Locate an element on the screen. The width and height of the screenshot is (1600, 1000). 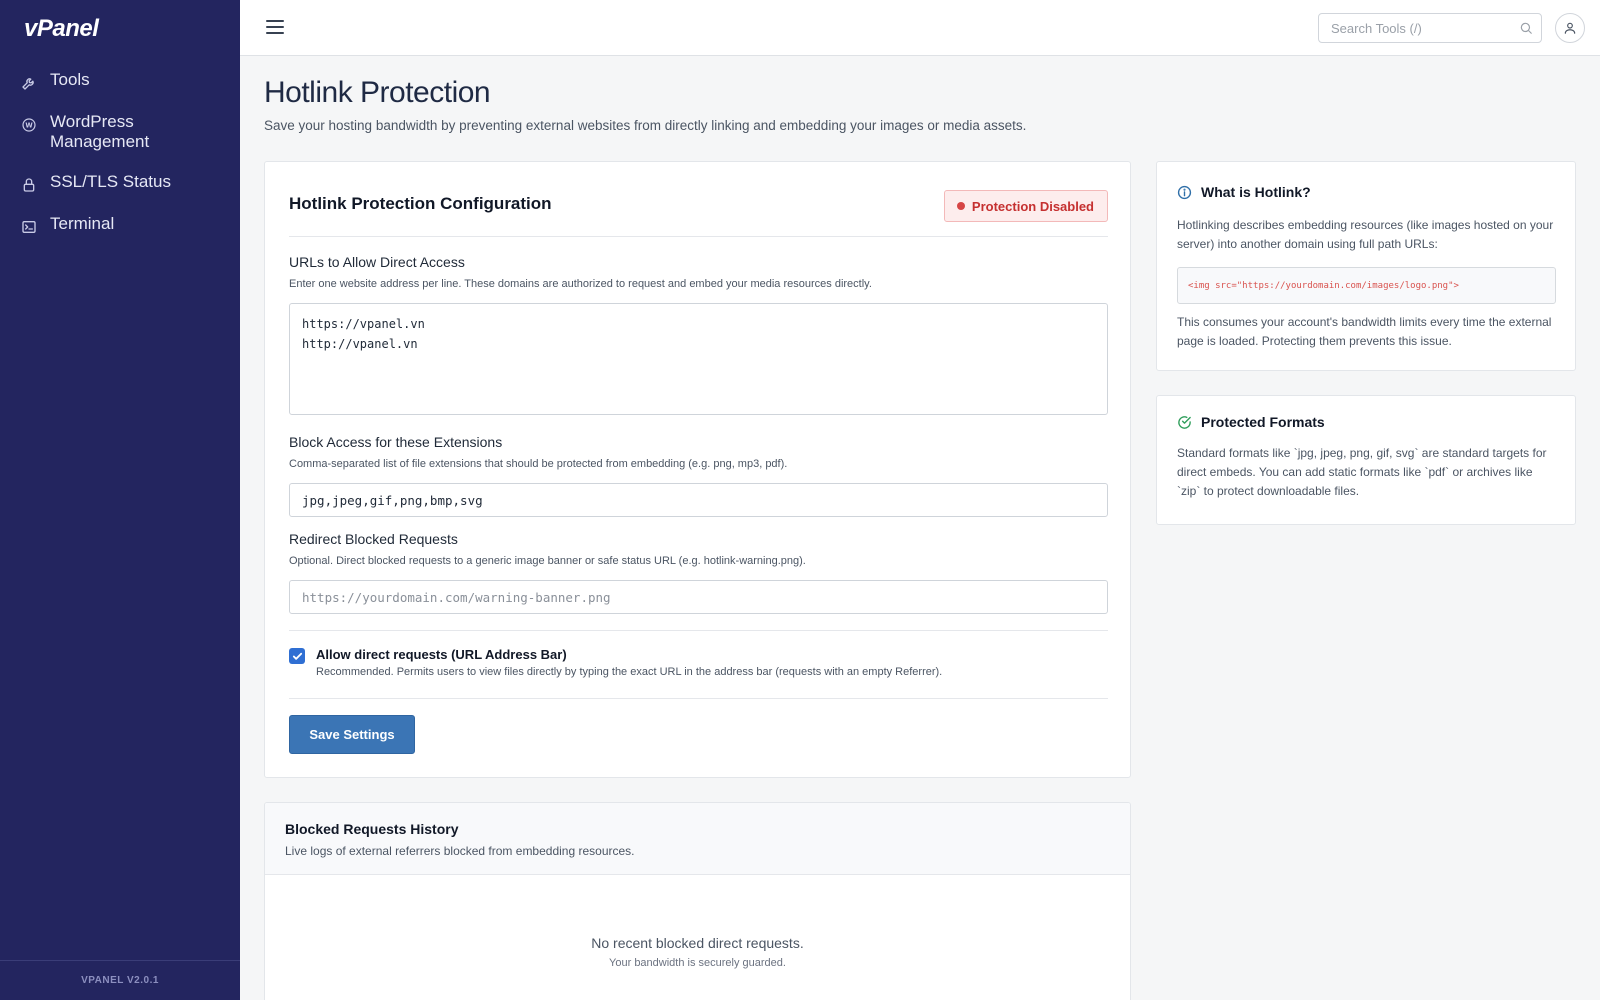
svg-text: W is located at coordinates (29, 126).